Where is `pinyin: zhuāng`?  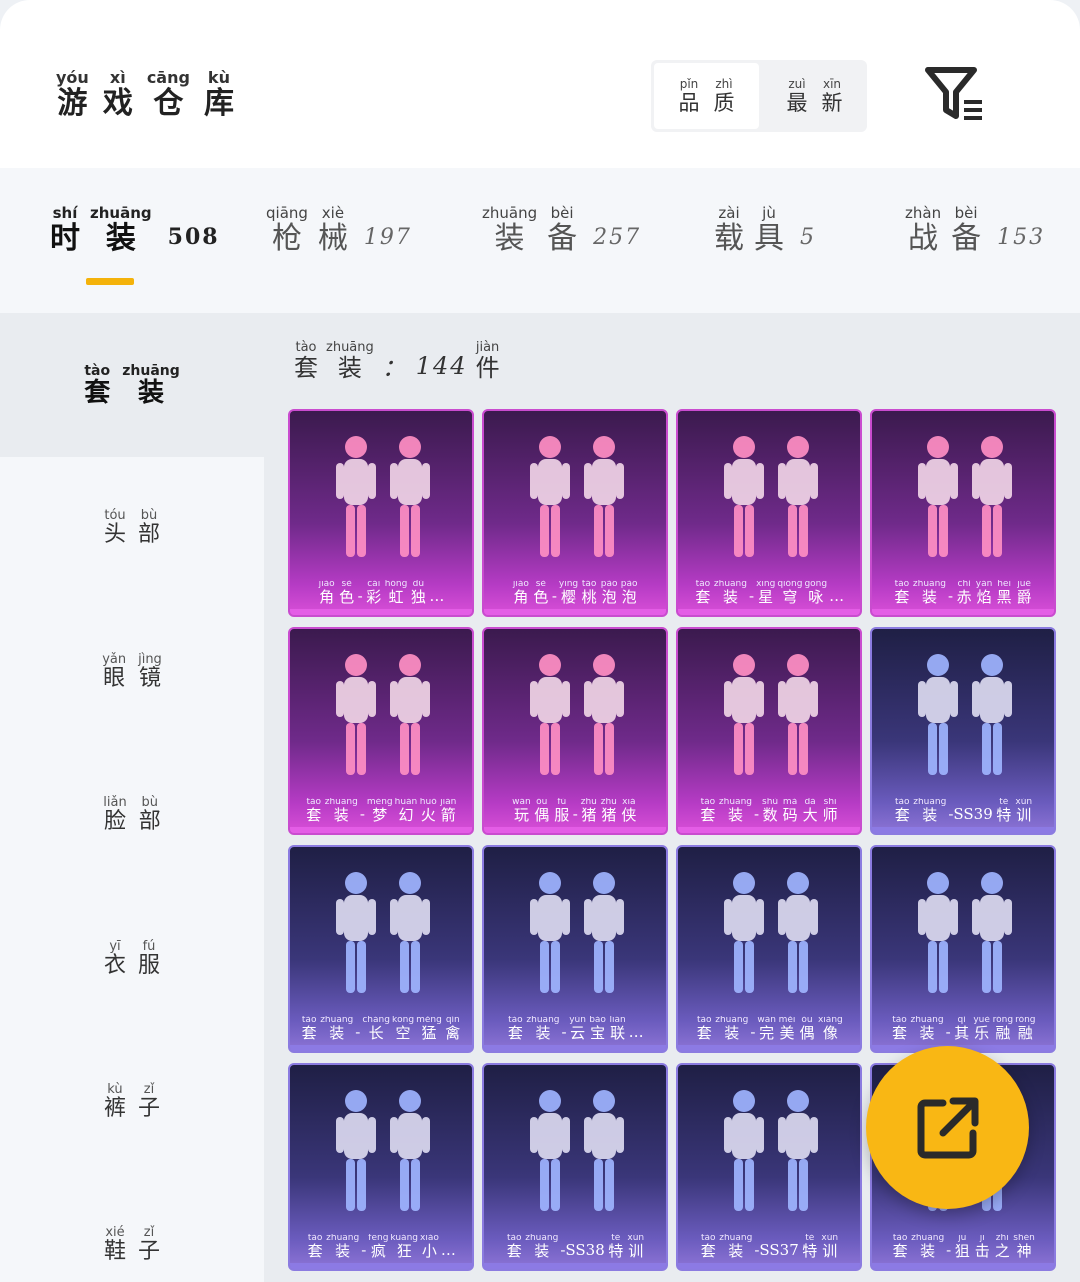 pinyin: zhuāng is located at coordinates (151, 371).